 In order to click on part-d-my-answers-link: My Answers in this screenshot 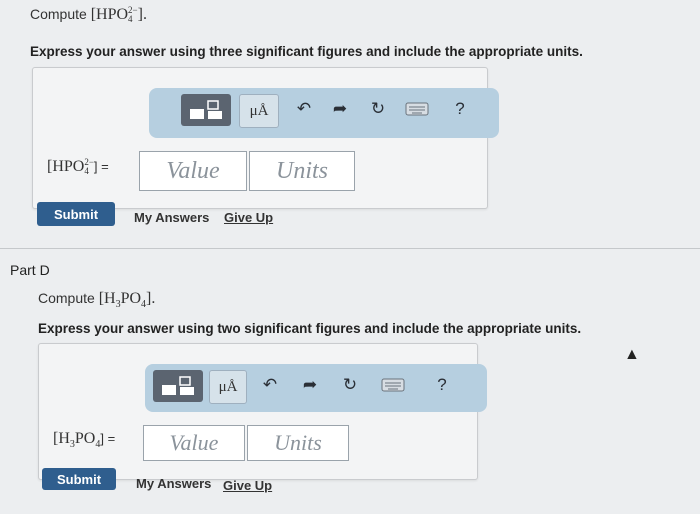, I will do `click(173, 483)`.